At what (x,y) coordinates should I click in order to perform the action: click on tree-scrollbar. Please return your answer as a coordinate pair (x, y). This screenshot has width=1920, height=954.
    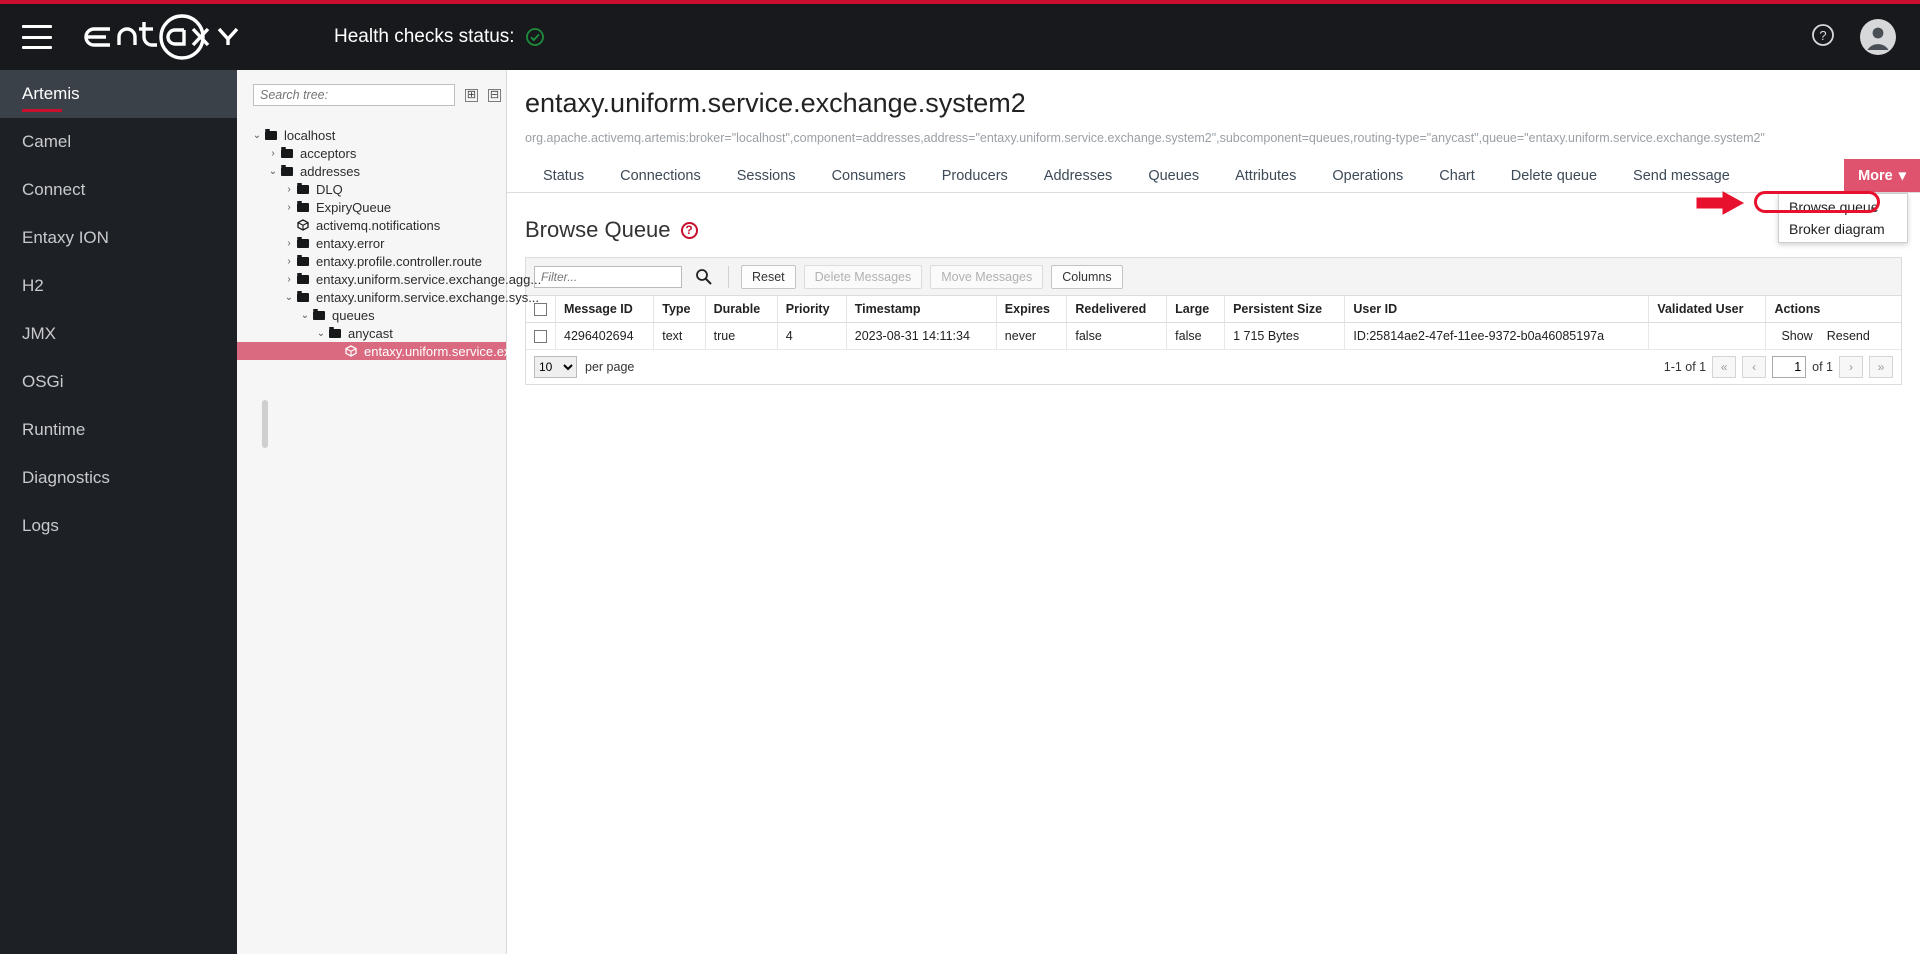
    Looking at the image, I should click on (265, 424).